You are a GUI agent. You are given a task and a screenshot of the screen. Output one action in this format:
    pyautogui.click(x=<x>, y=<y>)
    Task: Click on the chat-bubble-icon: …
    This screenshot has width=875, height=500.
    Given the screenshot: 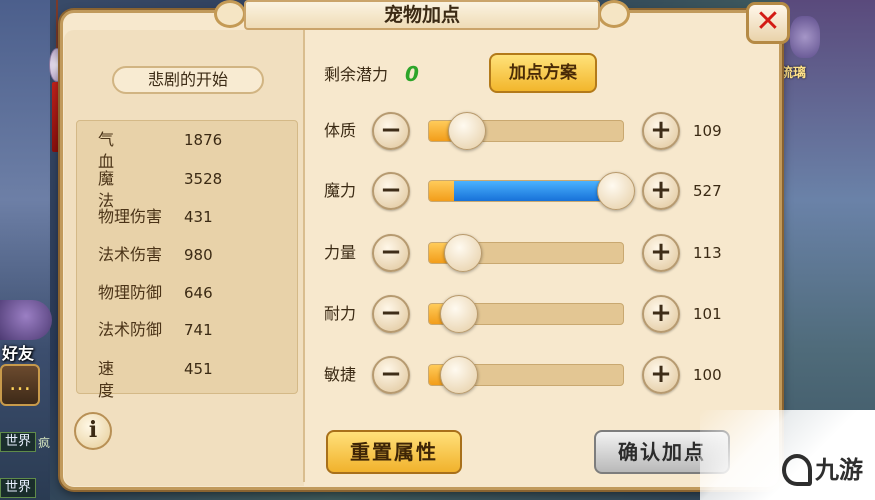 What is the action you would take?
    pyautogui.click(x=20, y=385)
    